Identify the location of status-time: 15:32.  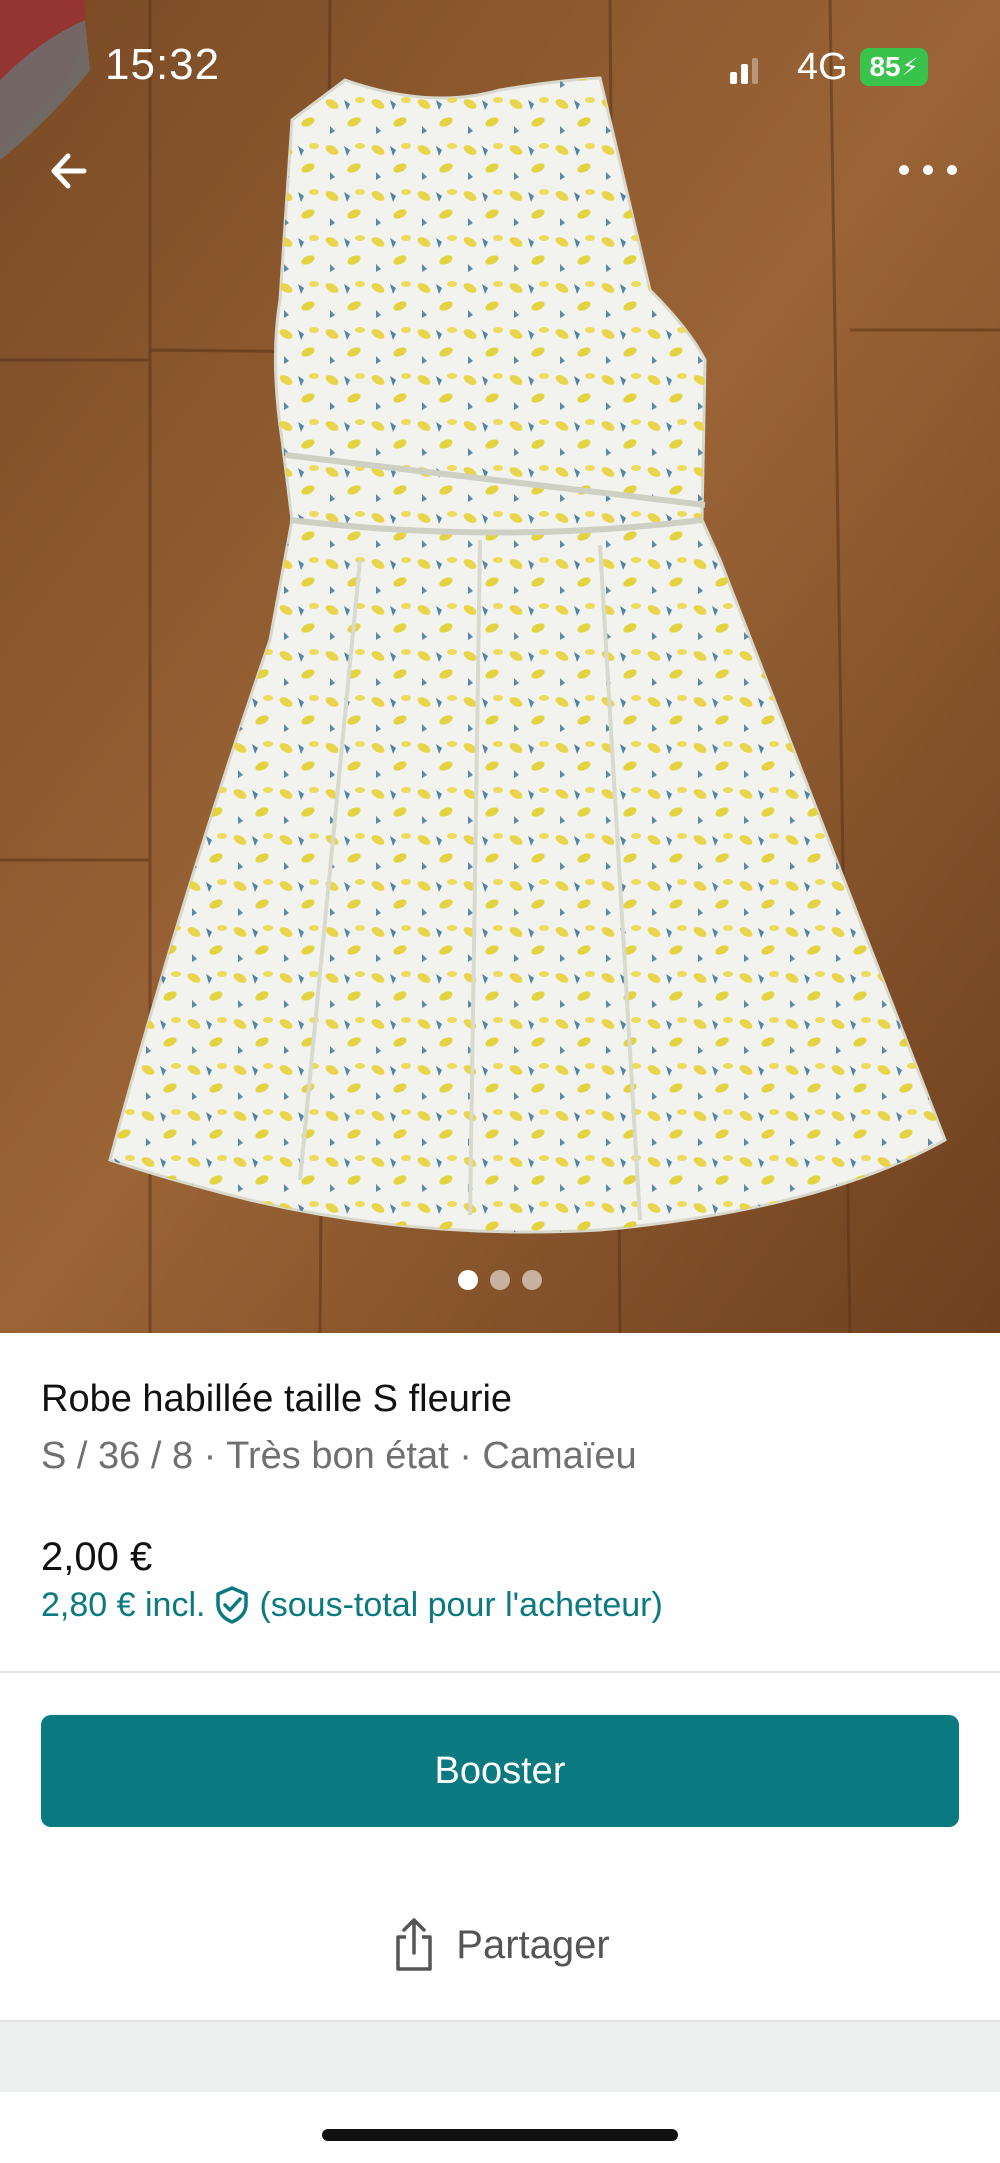
(163, 64).